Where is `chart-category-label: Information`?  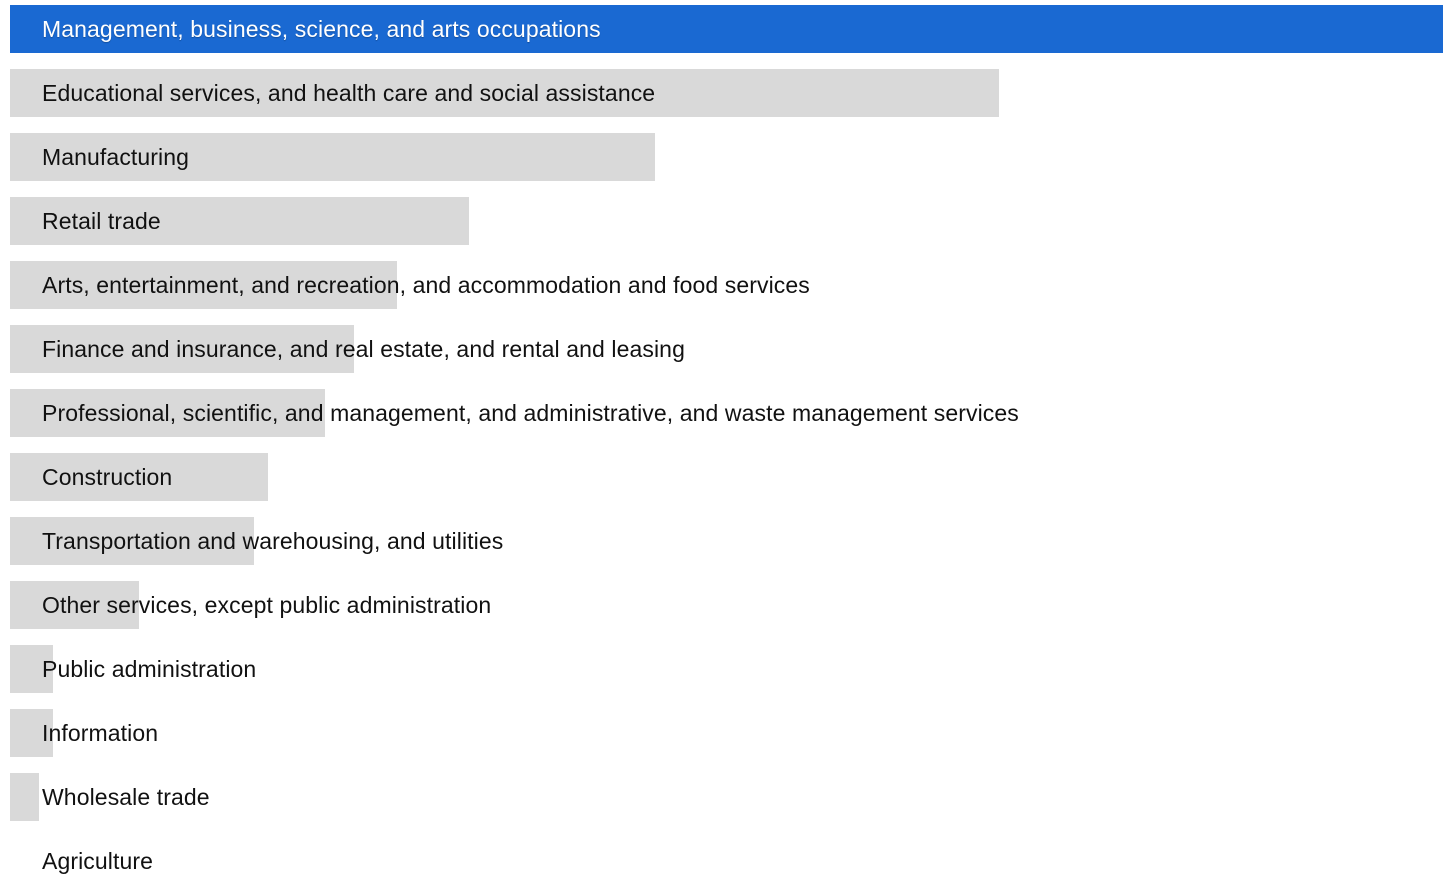 chart-category-label: Information is located at coordinates (100, 733).